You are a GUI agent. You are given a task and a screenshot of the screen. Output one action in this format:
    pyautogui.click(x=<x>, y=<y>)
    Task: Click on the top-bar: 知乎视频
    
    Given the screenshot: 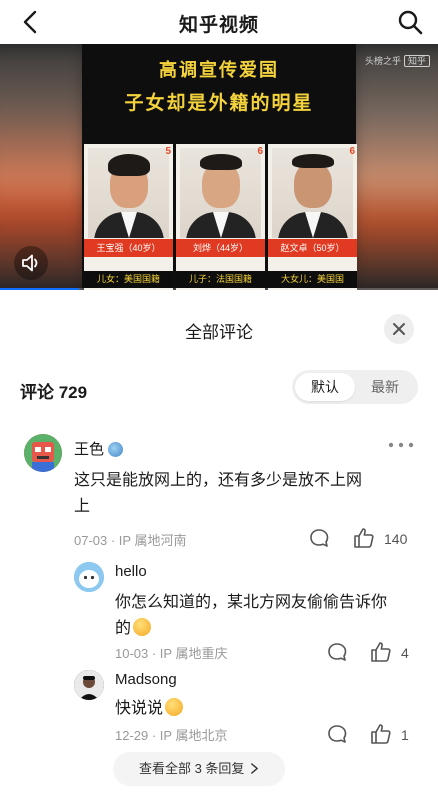 What is the action you would take?
    pyautogui.click(x=219, y=22)
    